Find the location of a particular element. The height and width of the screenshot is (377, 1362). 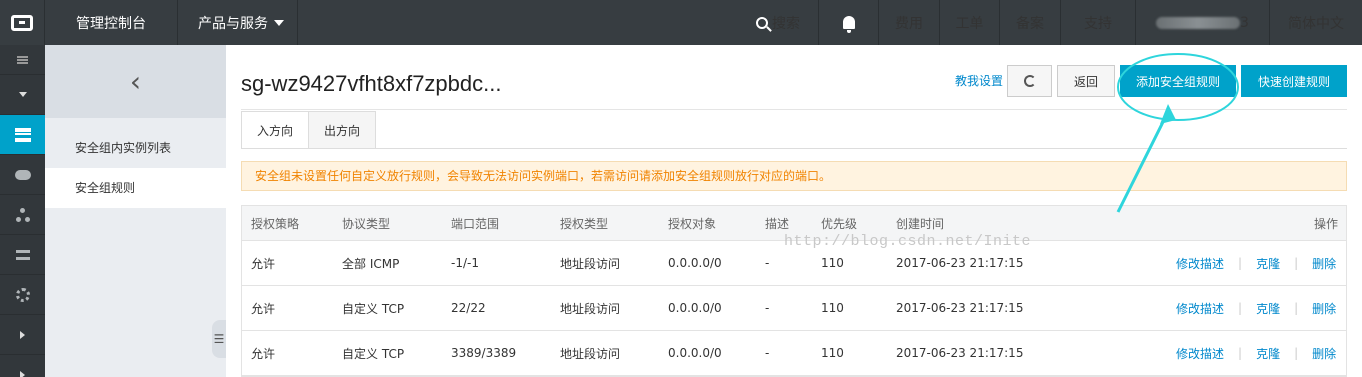

search-button: 搜索 is located at coordinates (778, 22).